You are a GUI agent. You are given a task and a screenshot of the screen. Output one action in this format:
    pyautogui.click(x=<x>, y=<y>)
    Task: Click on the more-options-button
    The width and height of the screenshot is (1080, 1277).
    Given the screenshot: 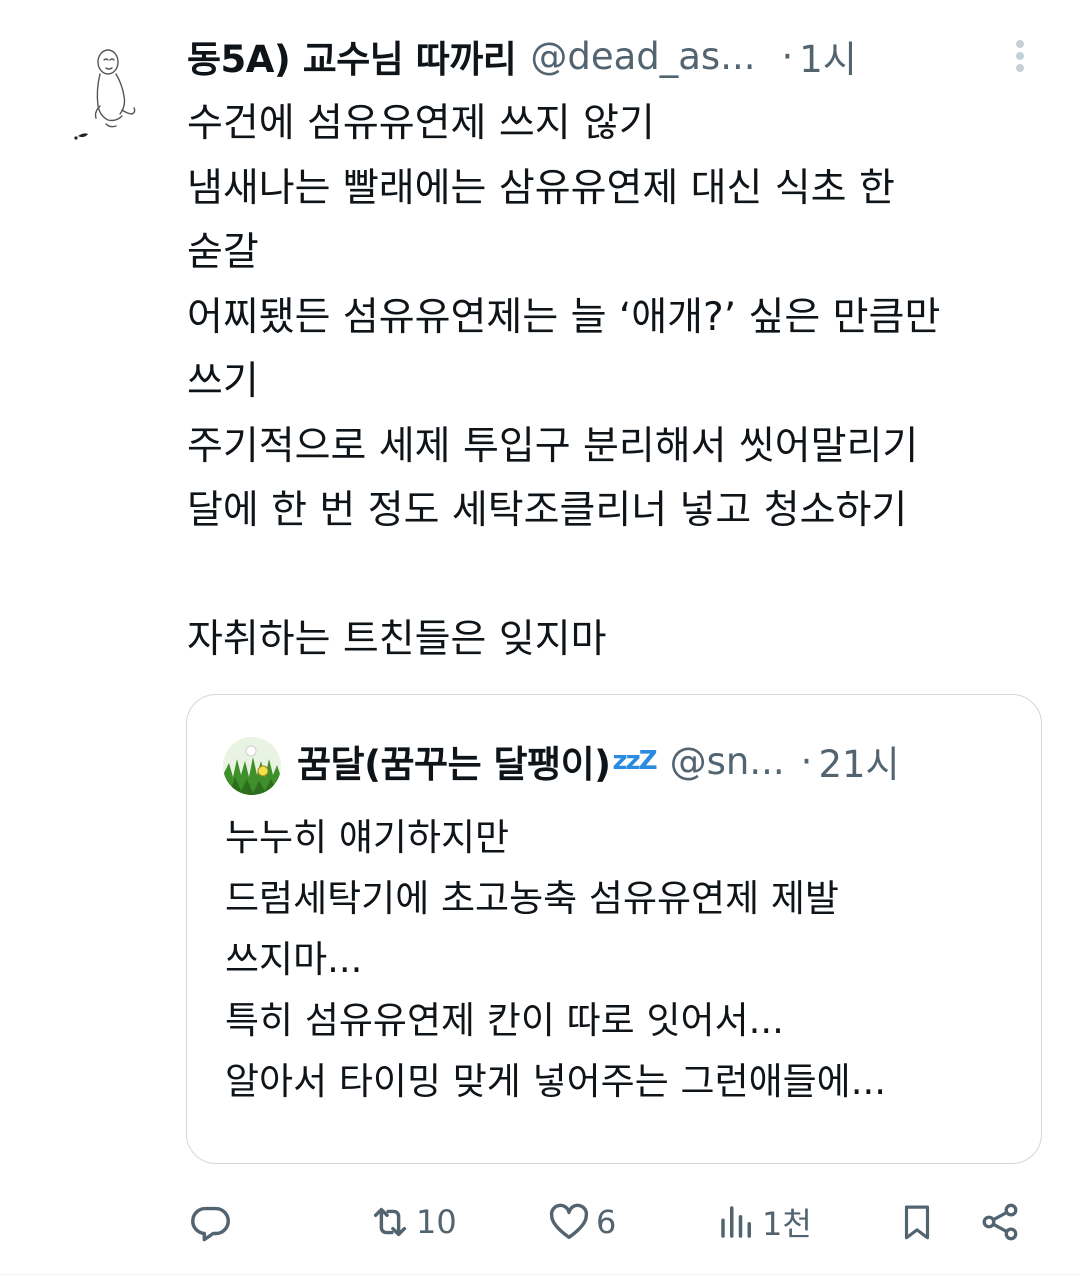 What is the action you would take?
    pyautogui.click(x=1020, y=56)
    